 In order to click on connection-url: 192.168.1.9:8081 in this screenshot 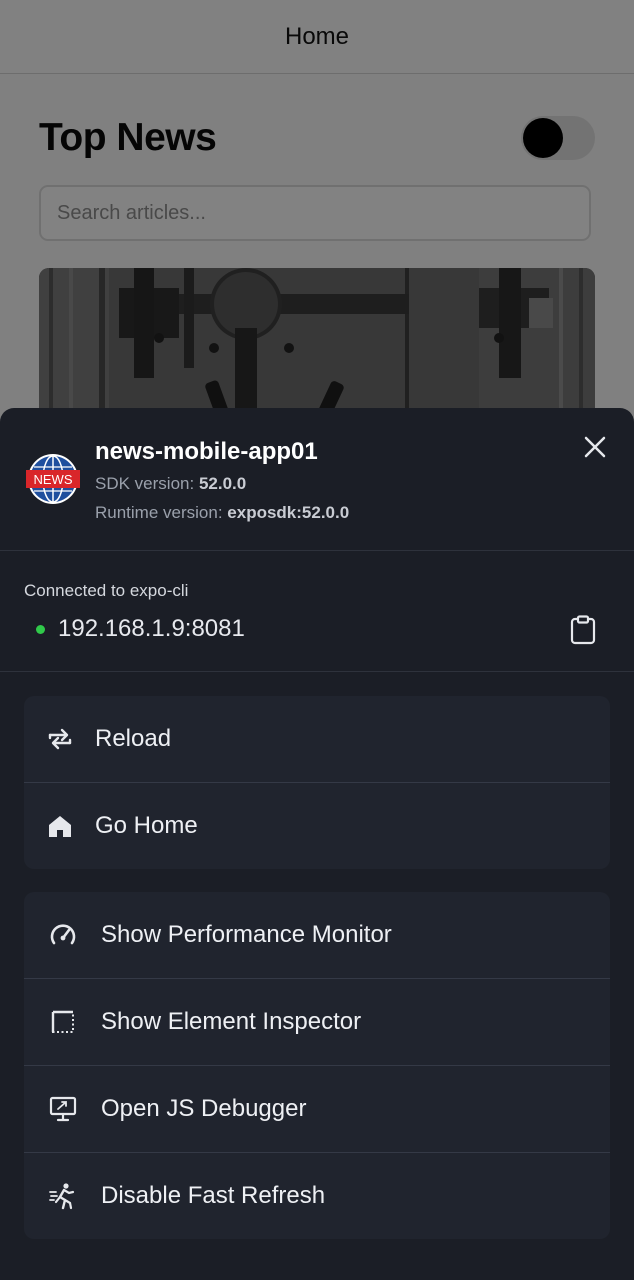, I will do `click(151, 628)`.